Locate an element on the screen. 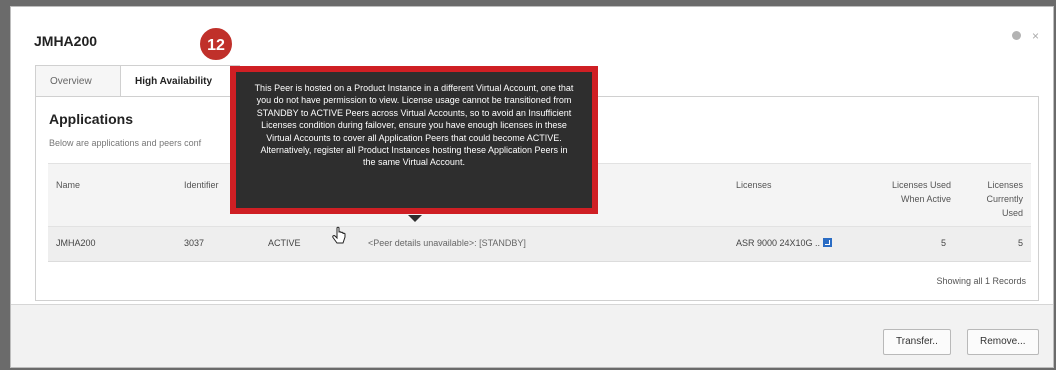 Image resolution: width=1056 pixels, height=370 pixels. help-icon is located at coordinates (1016, 35).